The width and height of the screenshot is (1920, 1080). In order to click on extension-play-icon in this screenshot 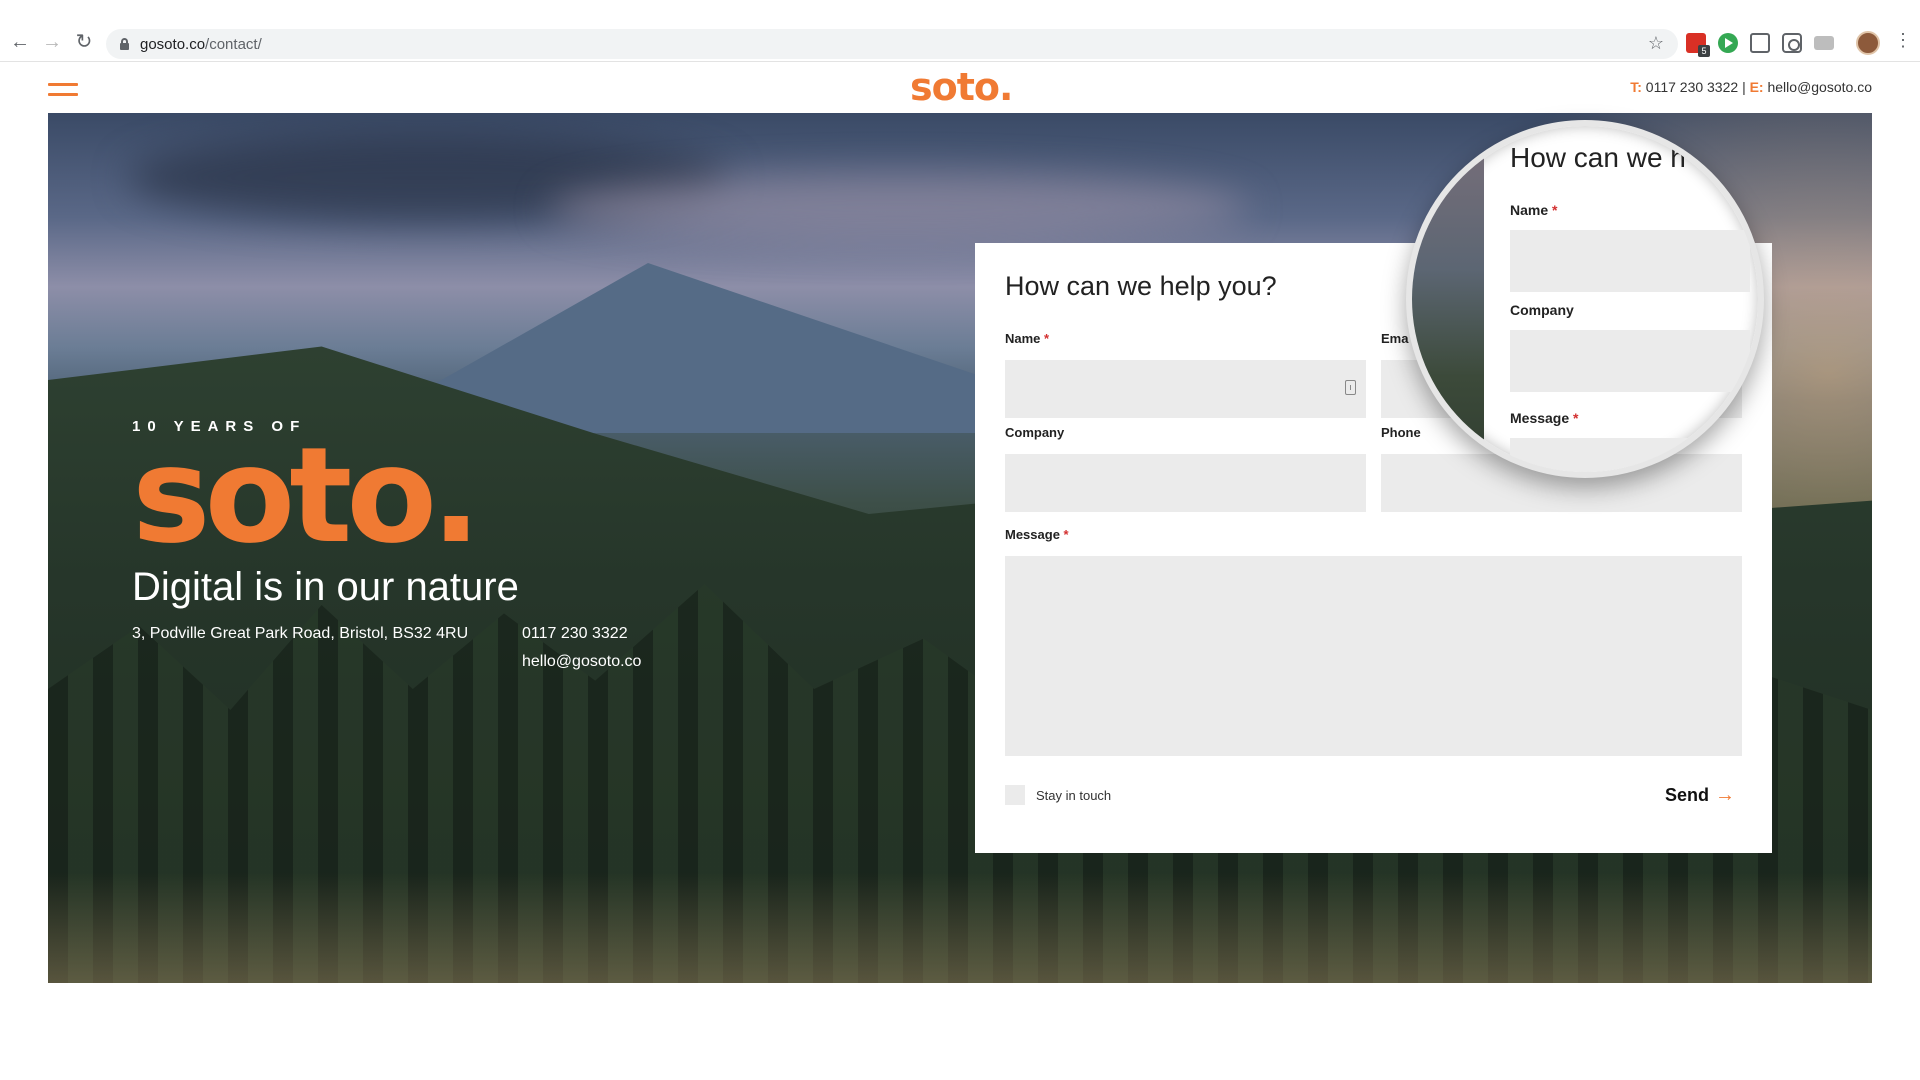, I will do `click(1728, 43)`.